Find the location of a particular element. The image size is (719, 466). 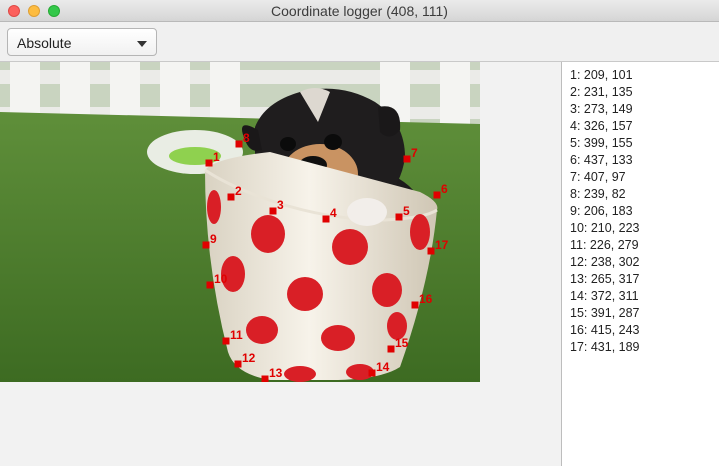

log-entry: 2: 231, 135 is located at coordinates (601, 92).